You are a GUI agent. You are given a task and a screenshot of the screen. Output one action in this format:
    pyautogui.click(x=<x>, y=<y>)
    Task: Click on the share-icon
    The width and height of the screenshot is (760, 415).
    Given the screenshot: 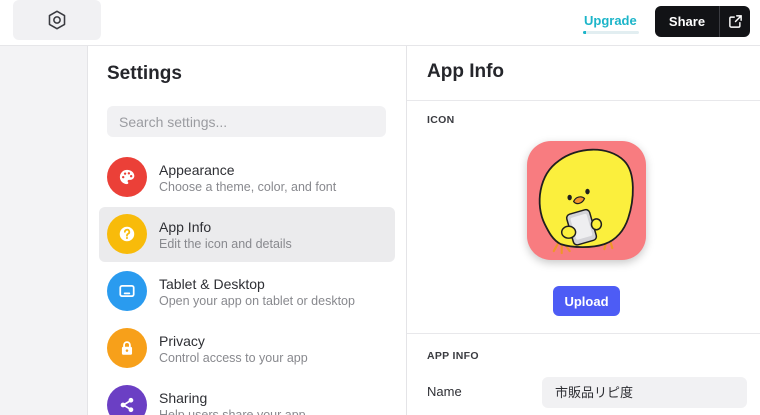 What is the action you would take?
    pyautogui.click(x=127, y=400)
    